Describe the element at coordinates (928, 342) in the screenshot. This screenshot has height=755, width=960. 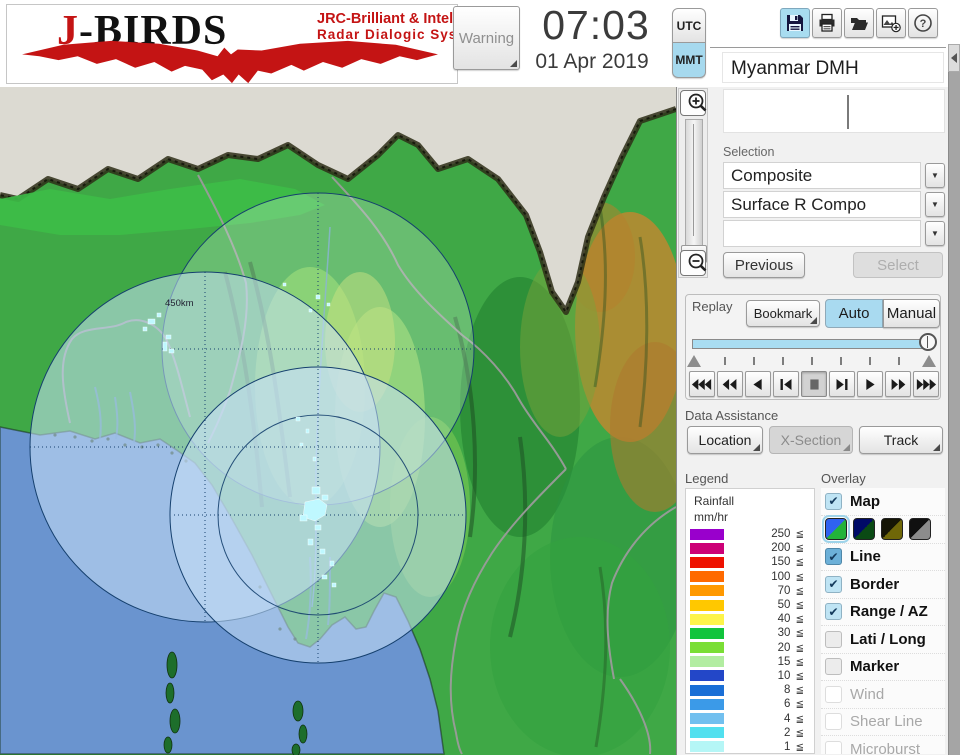
I see `replay-slider-handle` at that location.